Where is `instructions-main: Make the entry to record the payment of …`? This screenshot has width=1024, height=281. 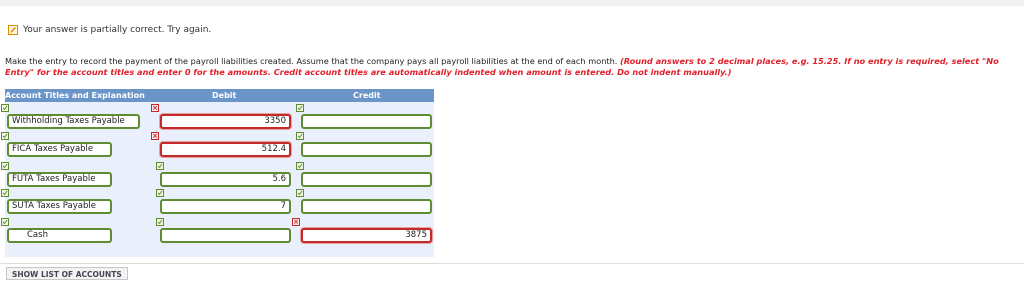 instructions-main: Make the entry to record the payment of … is located at coordinates (311, 61).